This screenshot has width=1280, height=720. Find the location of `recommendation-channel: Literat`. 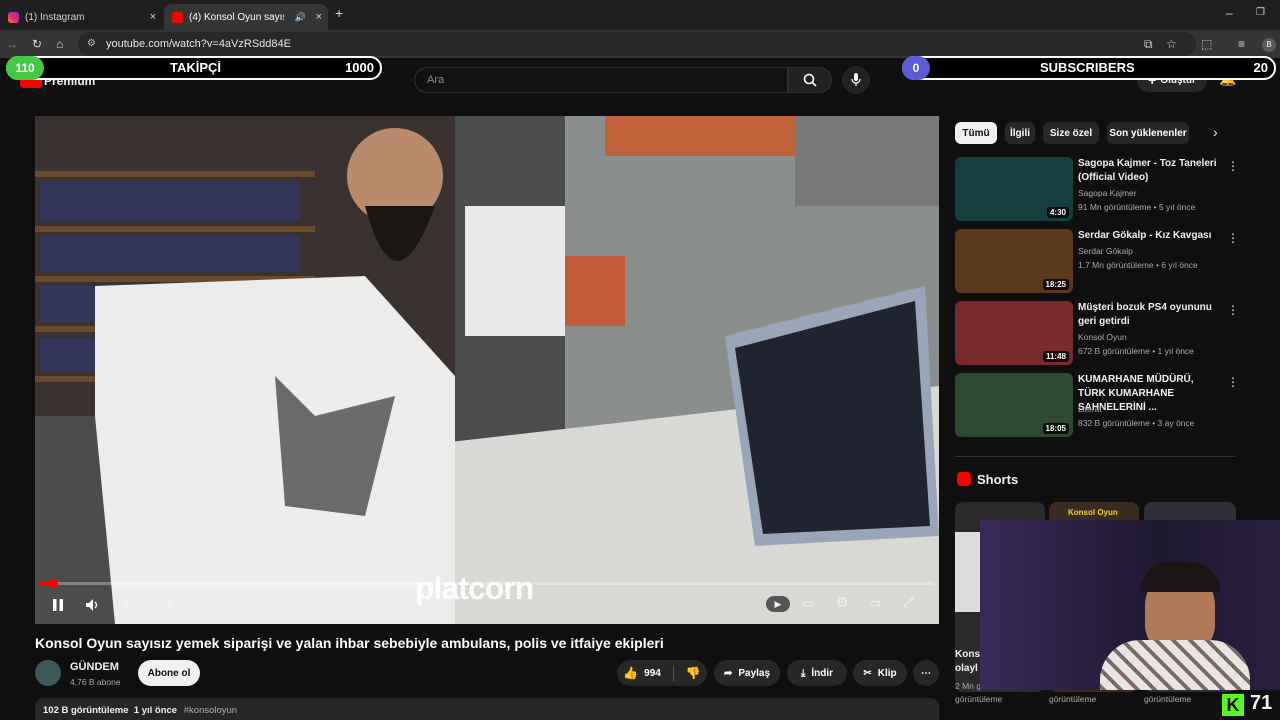

recommendation-channel: Literat is located at coordinates (1090, 409).